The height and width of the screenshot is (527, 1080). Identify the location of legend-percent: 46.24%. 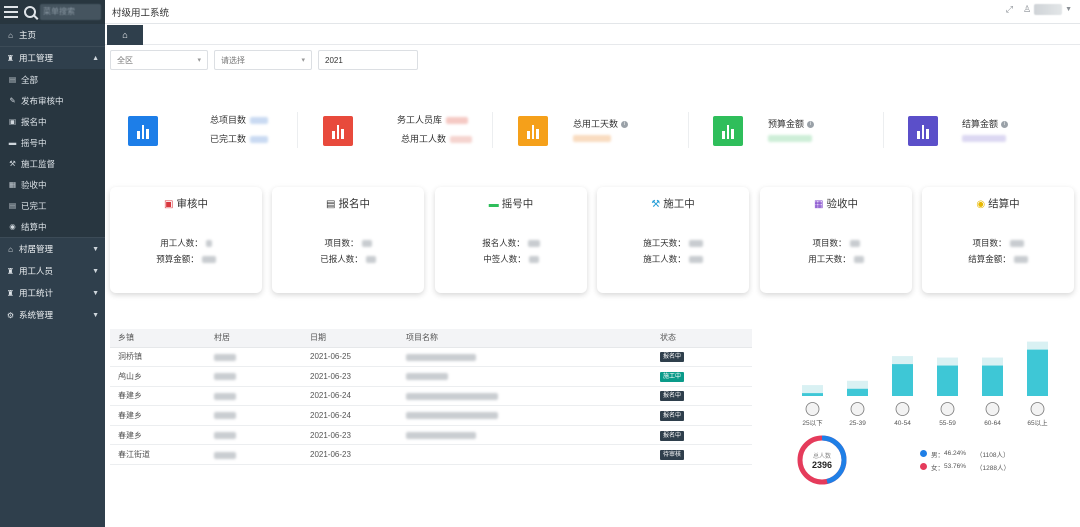
(955, 453).